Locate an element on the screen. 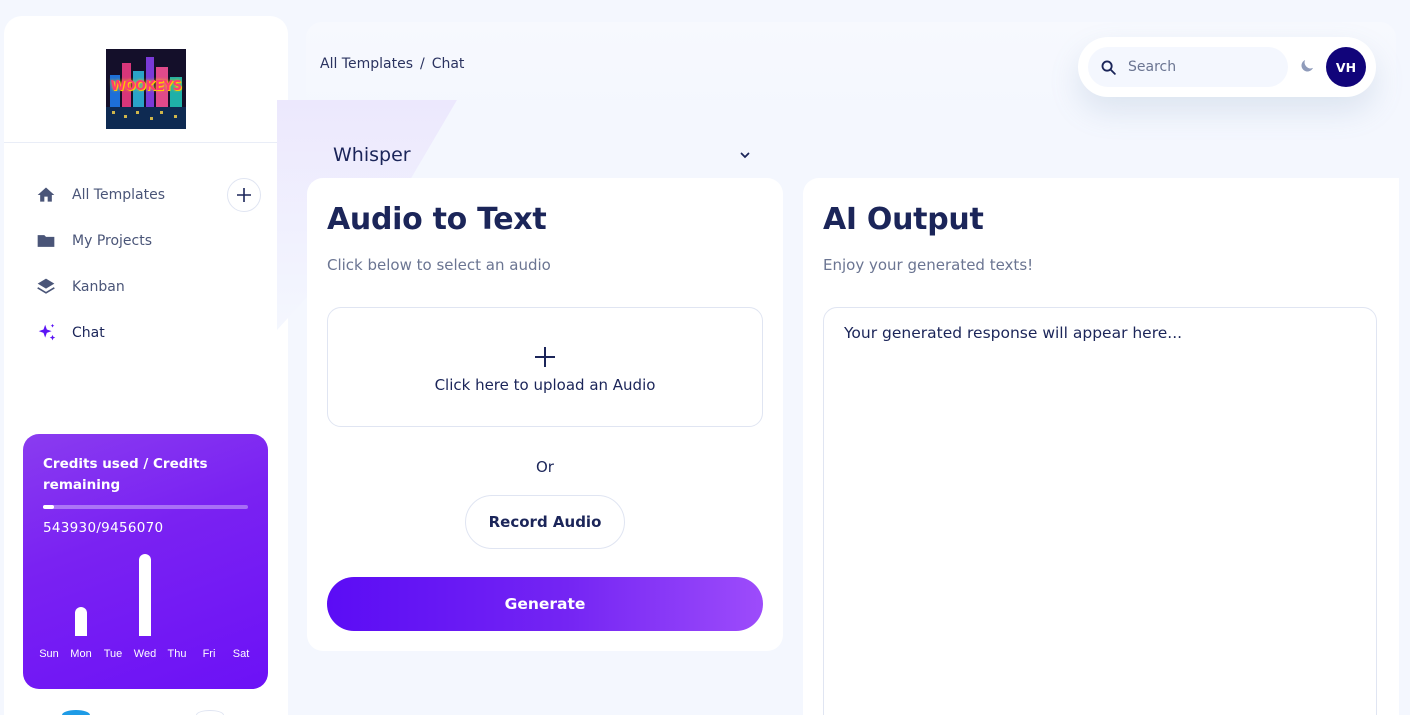 This screenshot has width=1410, height=715. credits-progress-fill is located at coordinates (49, 507).